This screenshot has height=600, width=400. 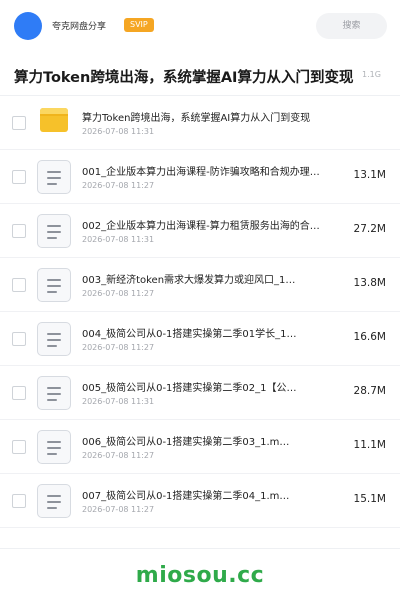 What do you see at coordinates (28, 26) in the screenshot?
I see `avatar` at bounding box center [28, 26].